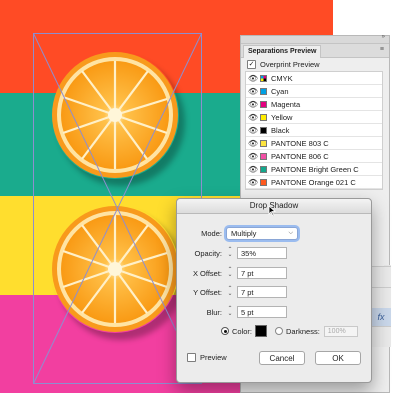 This screenshot has width=400, height=393. Describe the element at coordinates (381, 317) in the screenshot. I see `fx-effects-icon: fx` at that location.